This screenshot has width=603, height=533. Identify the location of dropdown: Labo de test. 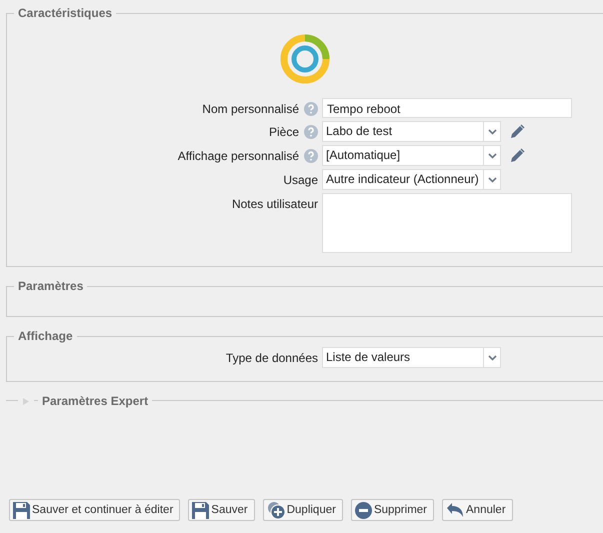
(411, 131).